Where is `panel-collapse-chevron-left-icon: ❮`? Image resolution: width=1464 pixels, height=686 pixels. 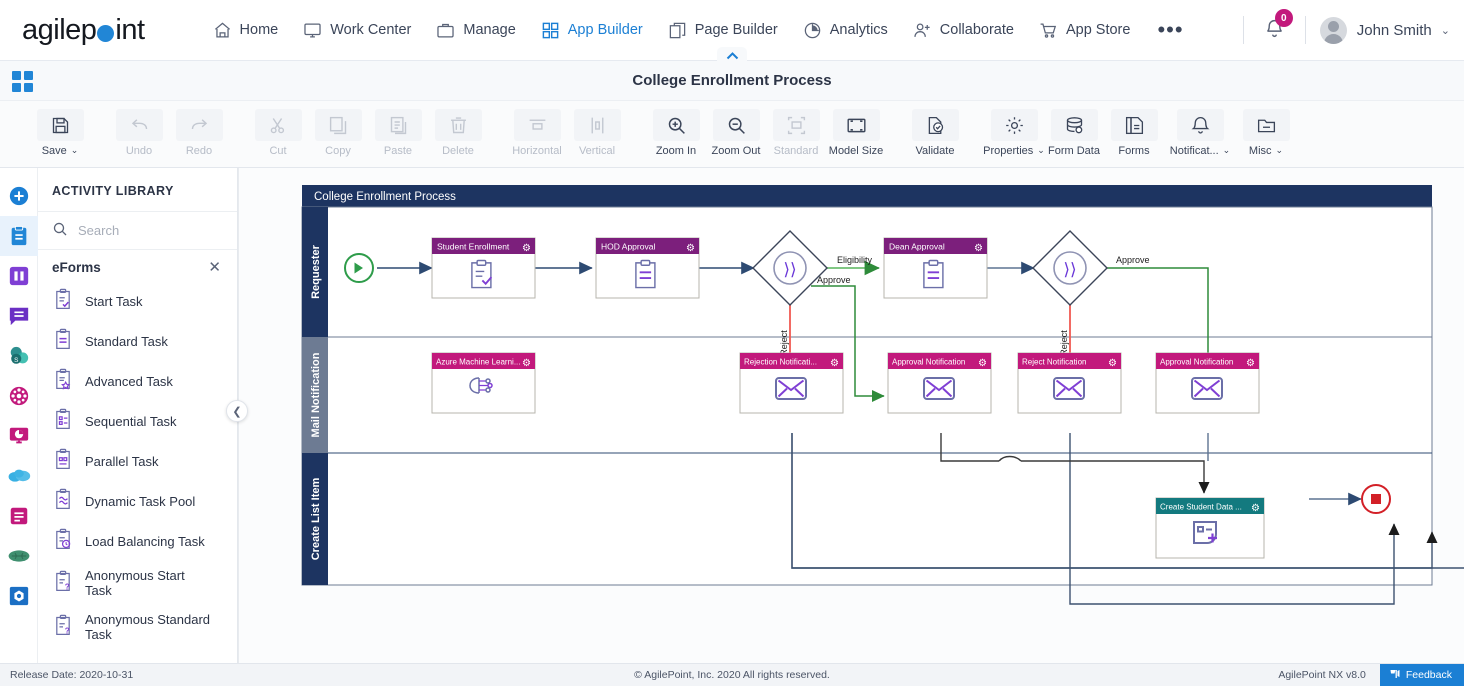
panel-collapse-chevron-left-icon: ❮ is located at coordinates (237, 411).